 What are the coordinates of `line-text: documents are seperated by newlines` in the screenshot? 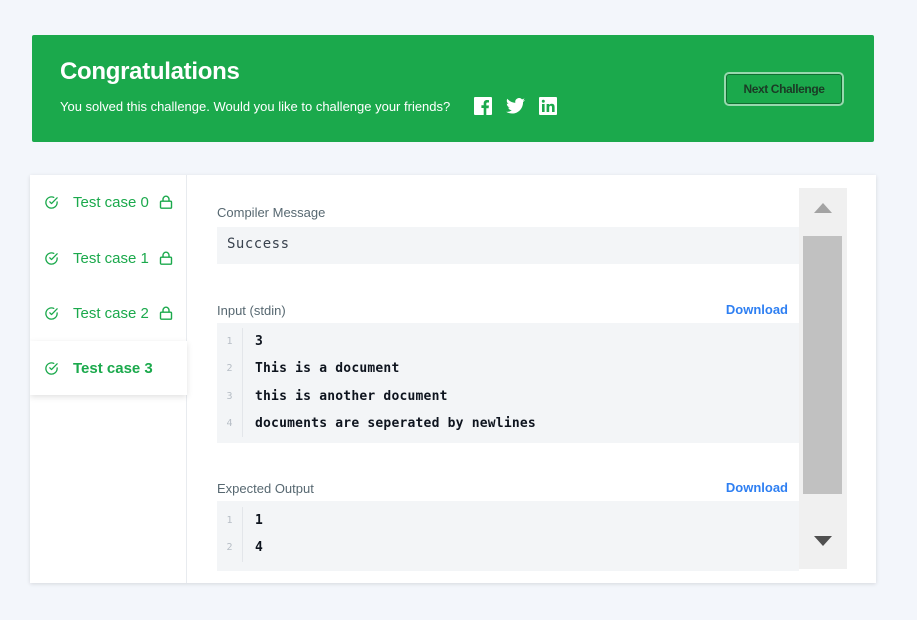 It's located at (395, 424).